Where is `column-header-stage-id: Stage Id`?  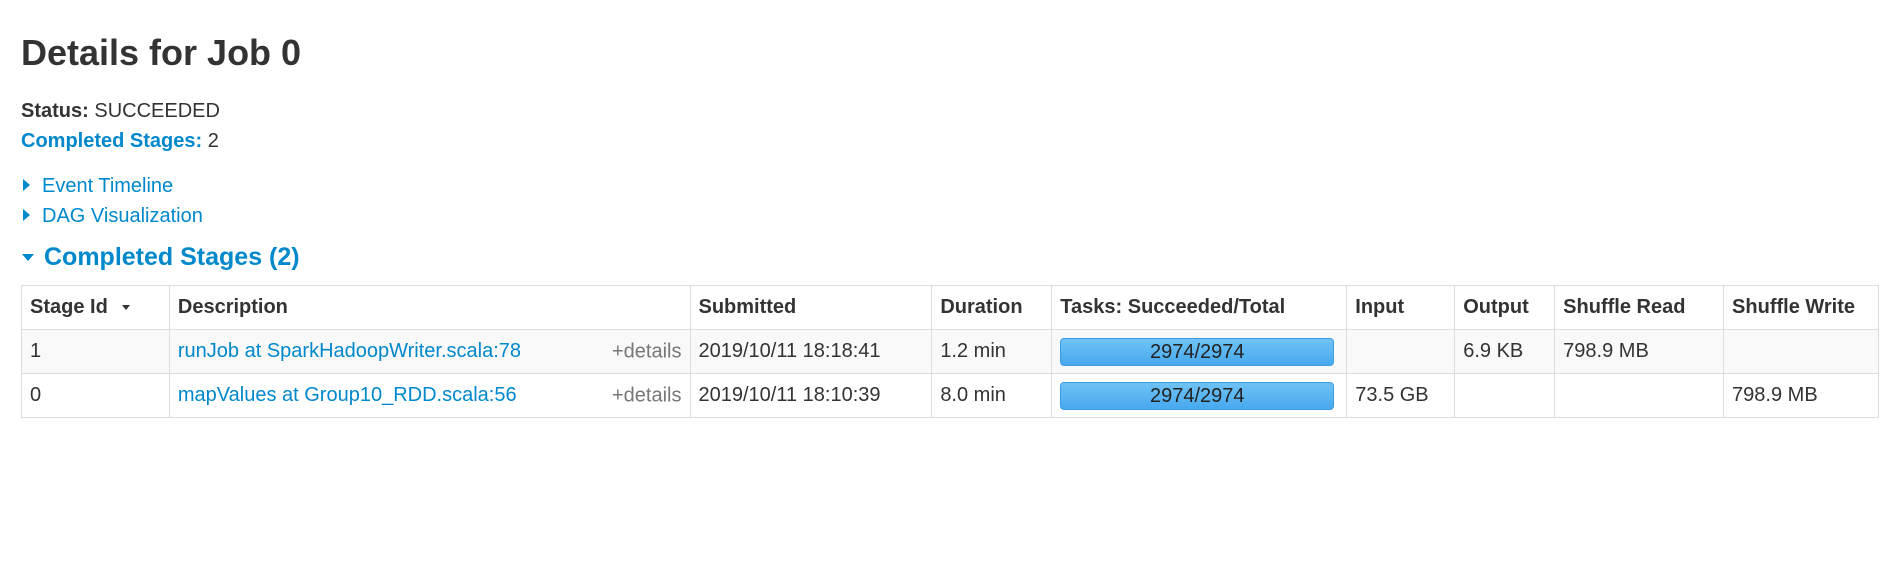 column-header-stage-id: Stage Id is located at coordinates (95, 307).